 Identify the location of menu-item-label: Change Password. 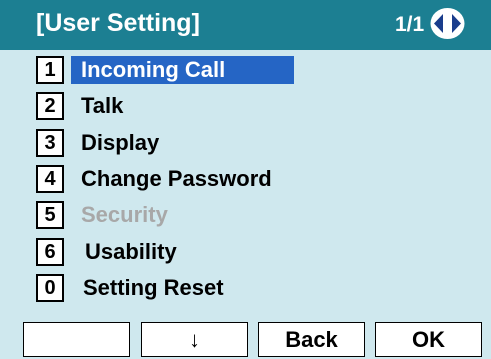
(176, 178).